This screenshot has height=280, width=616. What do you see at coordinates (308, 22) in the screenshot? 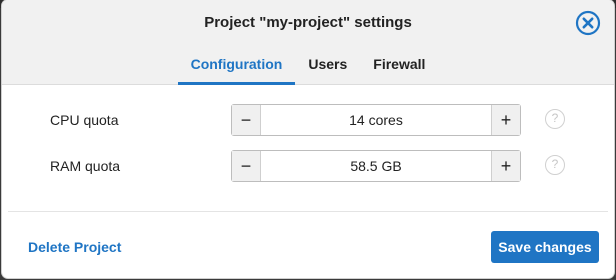
I see `dialog-title: Project "my-project" settings` at bounding box center [308, 22].